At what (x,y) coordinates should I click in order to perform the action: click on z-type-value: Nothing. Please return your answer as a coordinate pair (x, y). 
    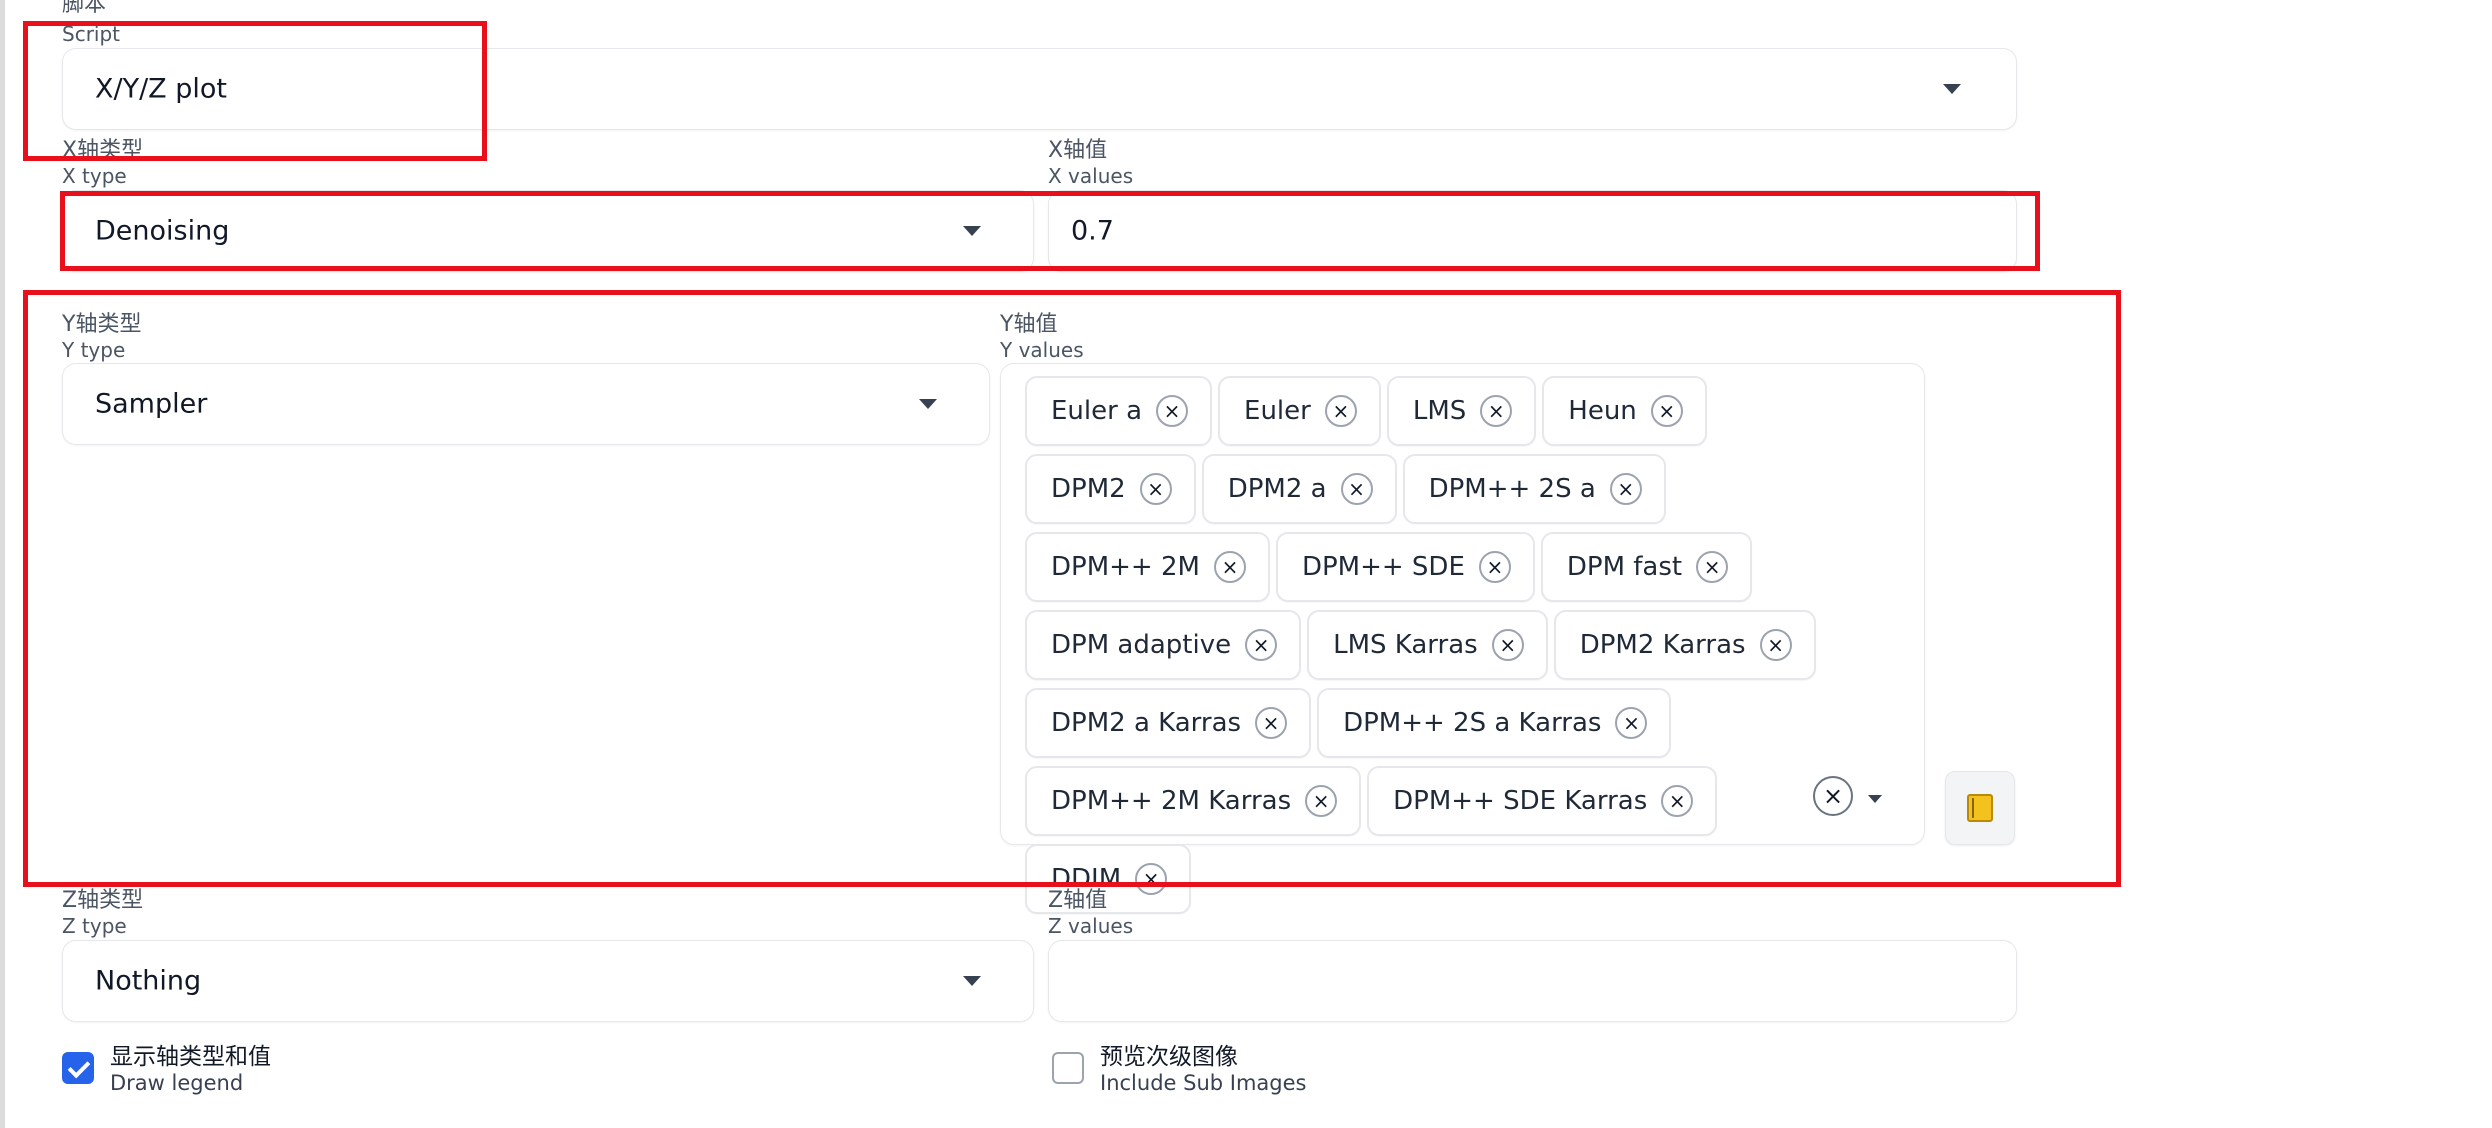
    Looking at the image, I should click on (148, 981).